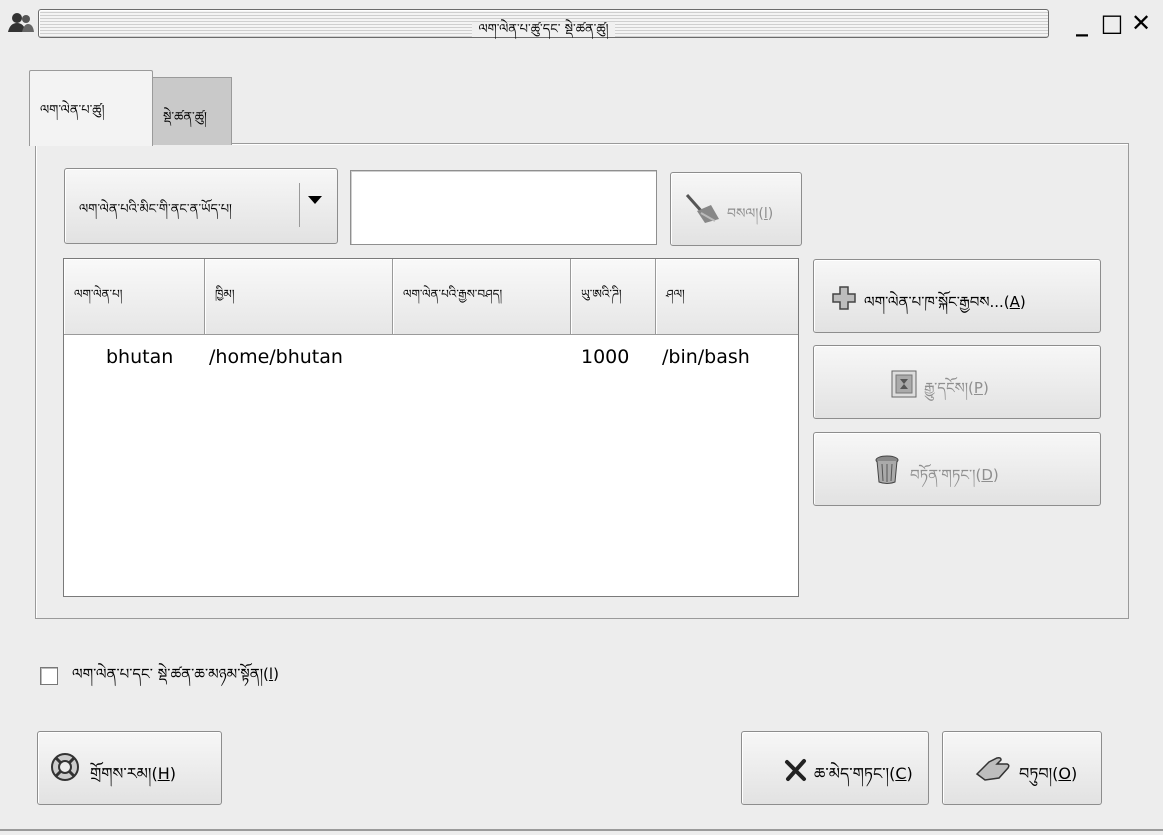 This screenshot has height=835, width=1163. I want to click on ok-label: བཏུབ།(O), so click(1048, 773).